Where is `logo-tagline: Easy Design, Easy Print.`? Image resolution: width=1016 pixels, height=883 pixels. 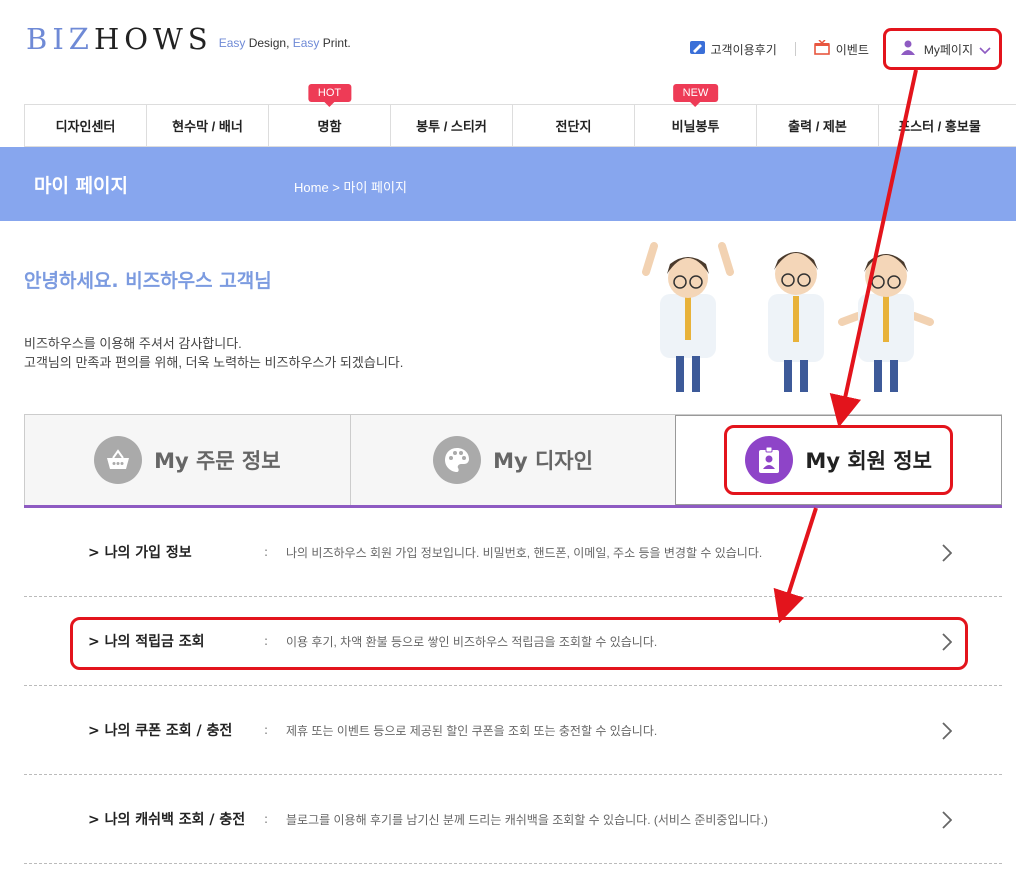
logo-tagline: Easy Design, Easy Print. is located at coordinates (284, 43).